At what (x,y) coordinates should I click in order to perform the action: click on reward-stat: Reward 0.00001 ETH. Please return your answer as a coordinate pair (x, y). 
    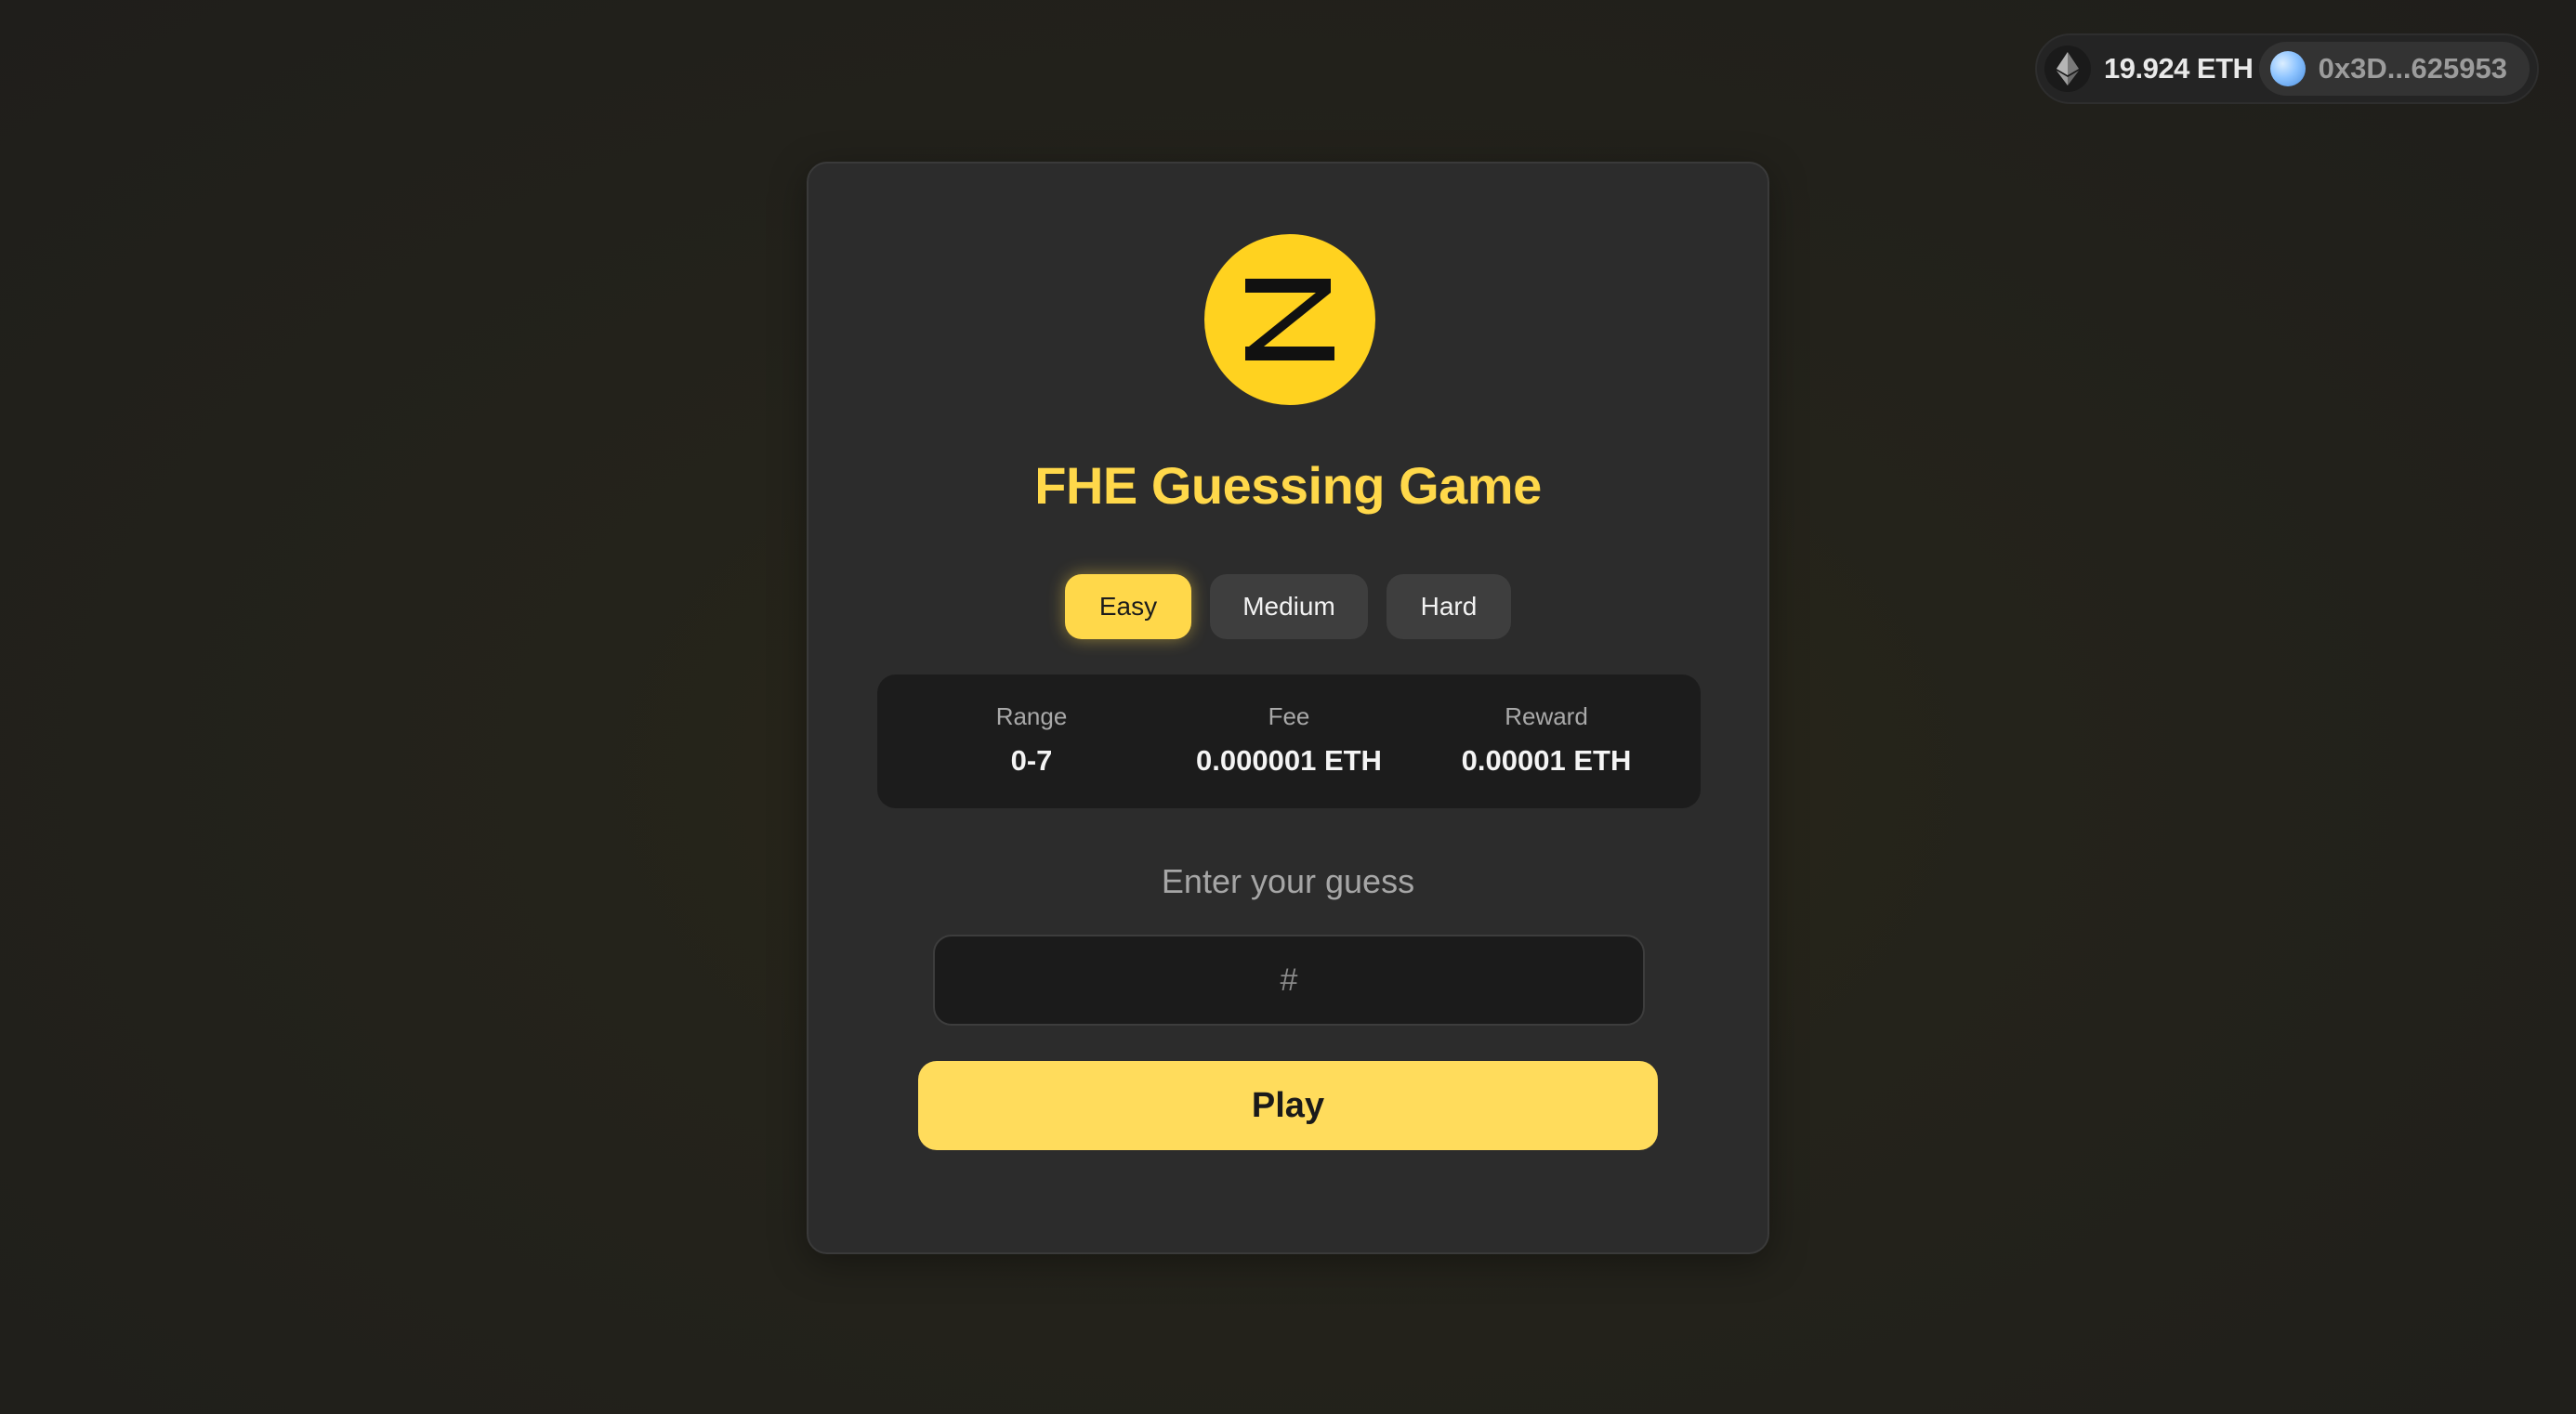
    Looking at the image, I should click on (1546, 739).